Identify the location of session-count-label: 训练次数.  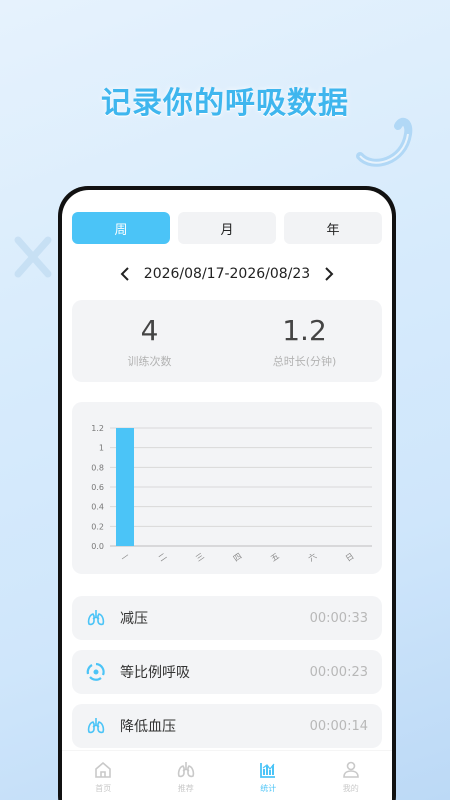
(149, 361).